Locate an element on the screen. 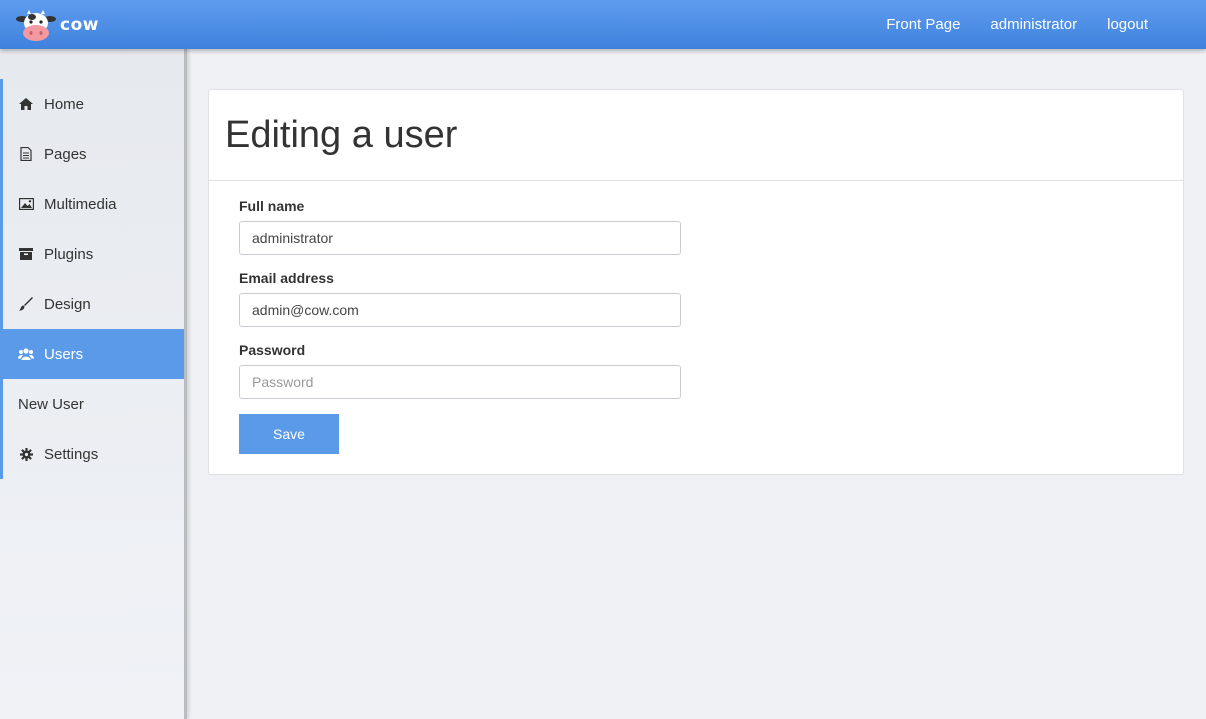 This screenshot has height=719, width=1206. top-nav: Front Page administrator logout is located at coordinates (1002, 24).